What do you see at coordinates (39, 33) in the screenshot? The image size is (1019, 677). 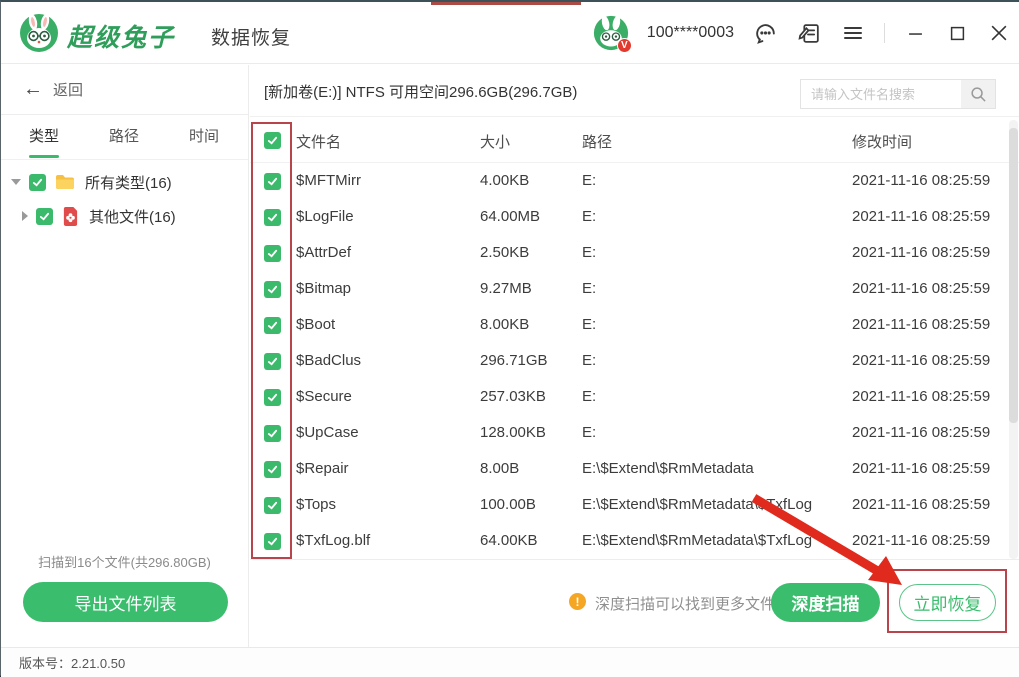 I see `app-logo-rabbit-icon` at bounding box center [39, 33].